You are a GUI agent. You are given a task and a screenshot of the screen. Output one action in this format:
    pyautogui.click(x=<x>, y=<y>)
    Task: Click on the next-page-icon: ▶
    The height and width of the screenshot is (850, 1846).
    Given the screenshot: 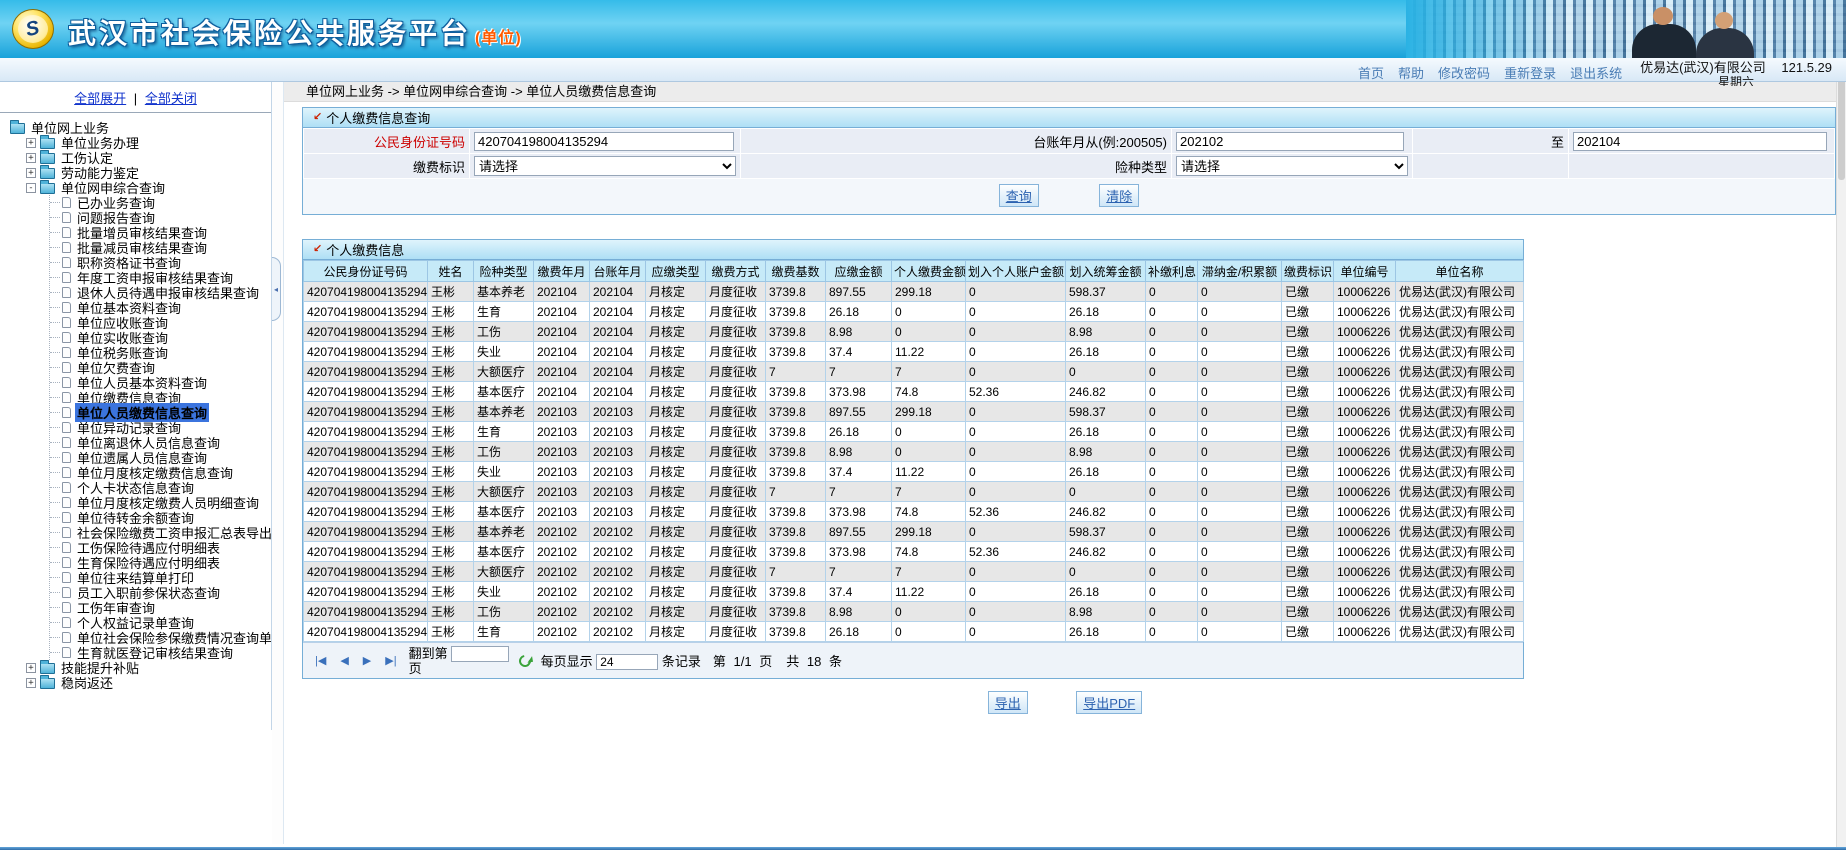 What is the action you would take?
    pyautogui.click(x=367, y=660)
    